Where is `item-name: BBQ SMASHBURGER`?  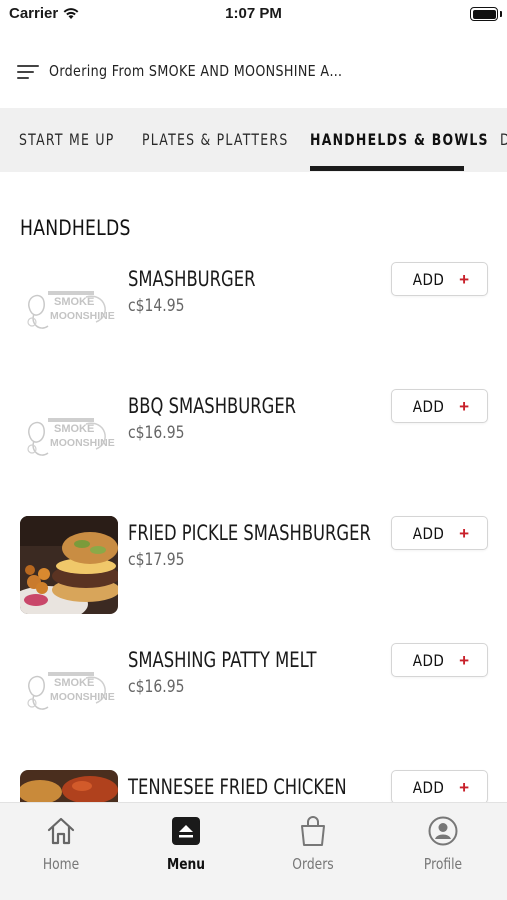 item-name: BBQ SMASHBURGER is located at coordinates (212, 406).